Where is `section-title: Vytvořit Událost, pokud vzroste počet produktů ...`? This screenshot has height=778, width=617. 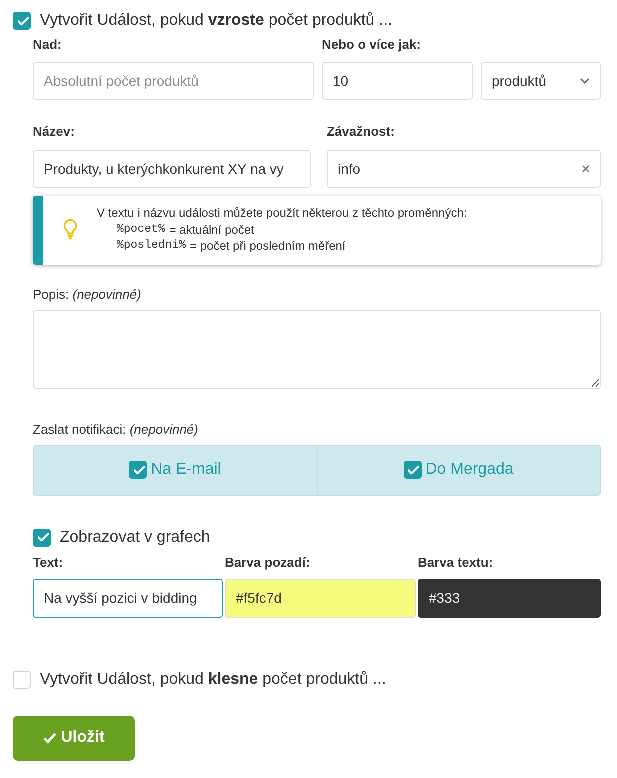
section-title: Vytvořit Událost, pokud vzroste počet produktů ... is located at coordinates (216, 21).